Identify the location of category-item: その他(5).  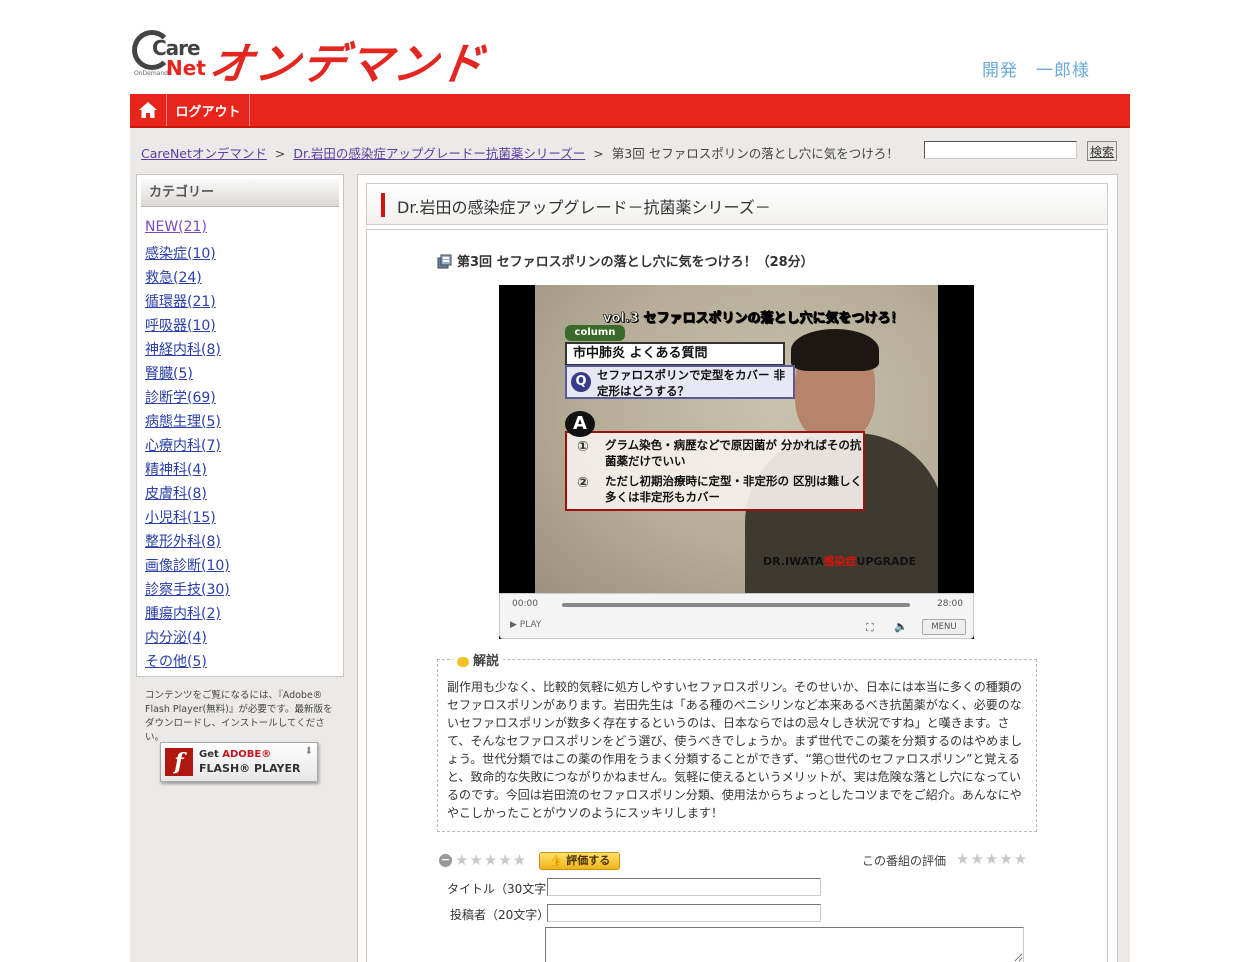
(187, 663).